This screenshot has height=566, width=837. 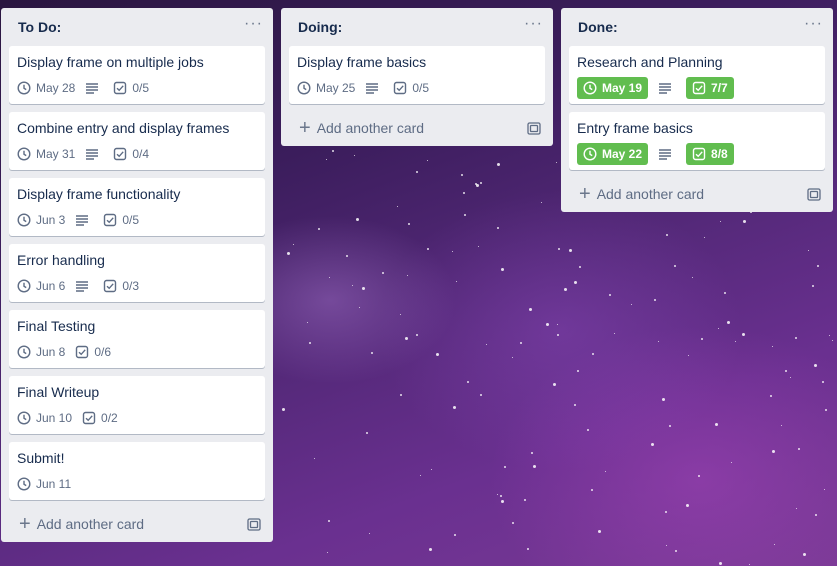 I want to click on card-badges: May 22 8/8, so click(x=697, y=154).